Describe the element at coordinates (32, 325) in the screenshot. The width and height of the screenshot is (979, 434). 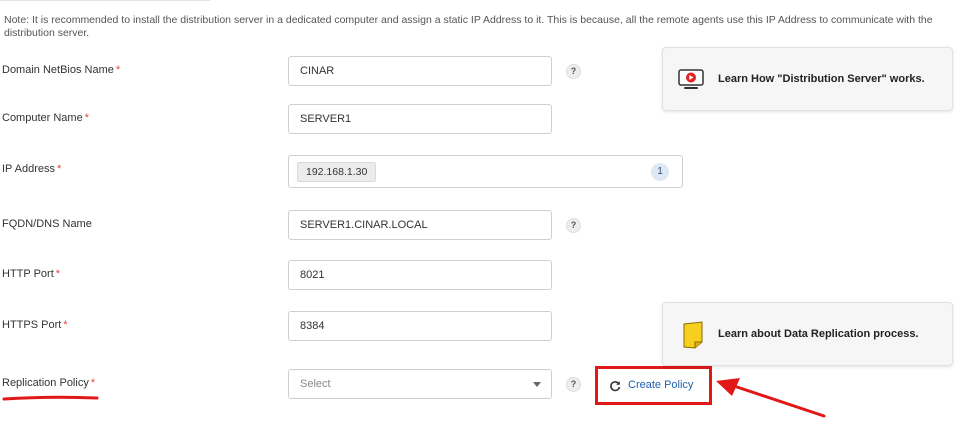
I see `https-port-label-text: HTTPS Port` at that location.